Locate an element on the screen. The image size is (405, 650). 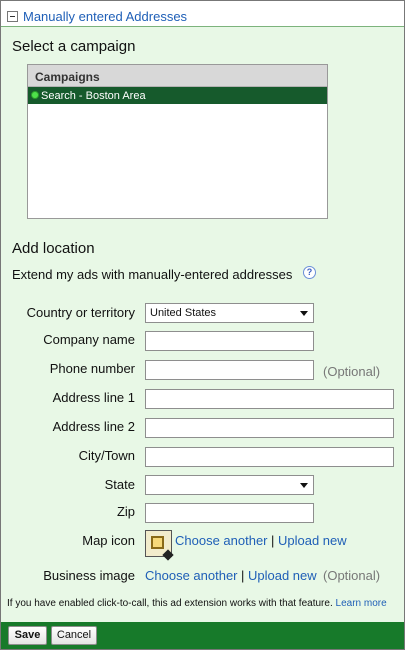
zip-input is located at coordinates (229, 513).